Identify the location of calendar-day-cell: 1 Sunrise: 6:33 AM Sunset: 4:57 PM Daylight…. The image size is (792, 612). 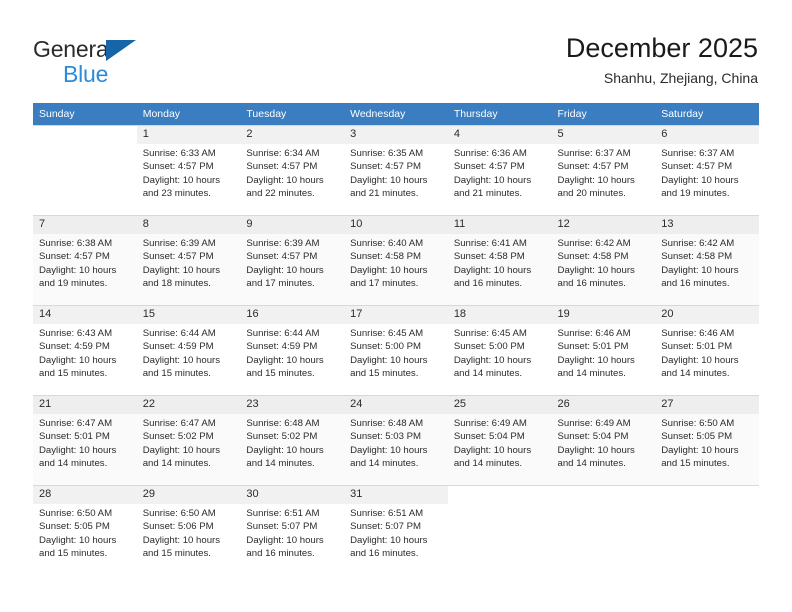
(188, 170).